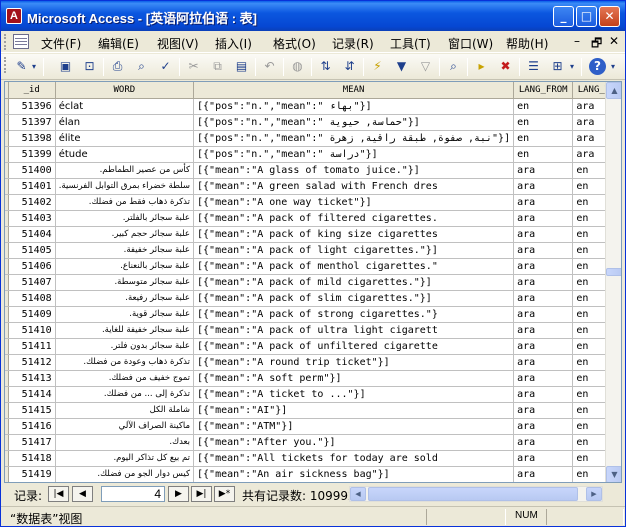 The height and width of the screenshot is (527, 626). I want to click on menu-view: 视图(V), so click(178, 43).